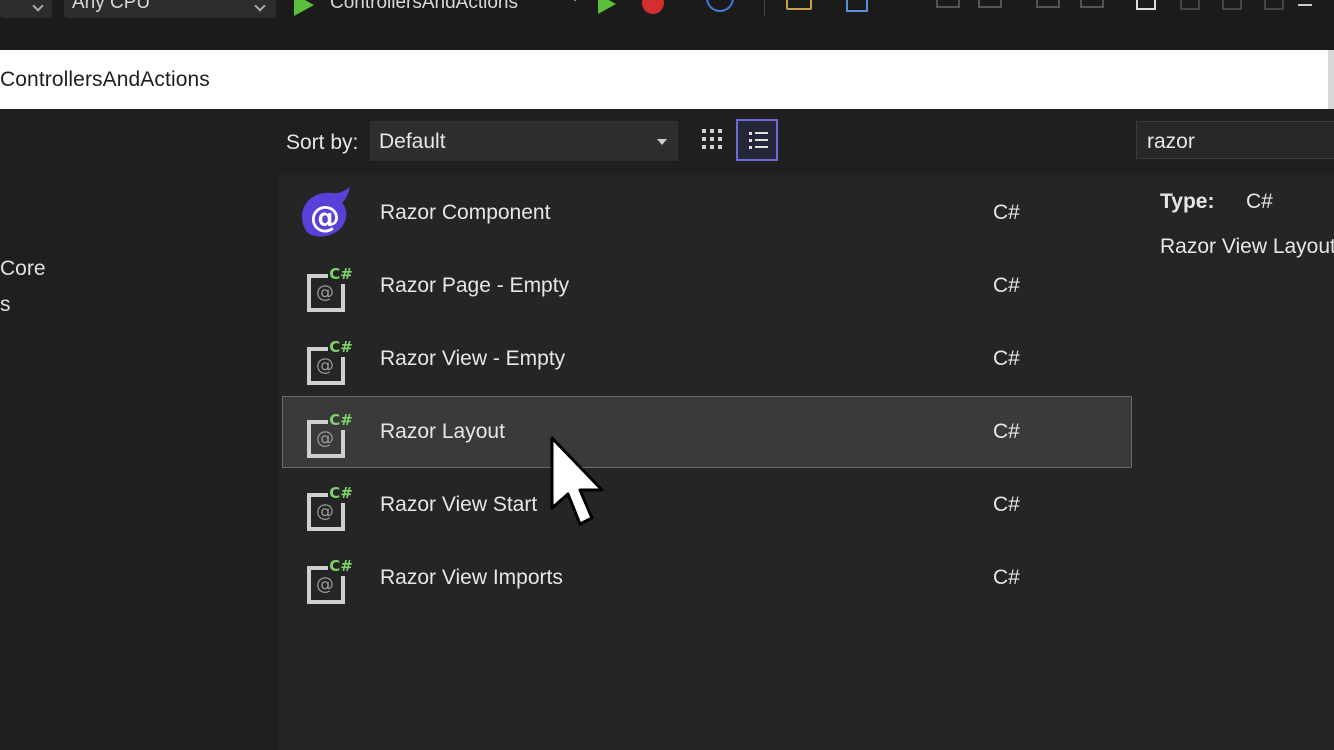 The image size is (1334, 750). Describe the element at coordinates (465, 212) in the screenshot. I see `template-name: Razor Component` at that location.